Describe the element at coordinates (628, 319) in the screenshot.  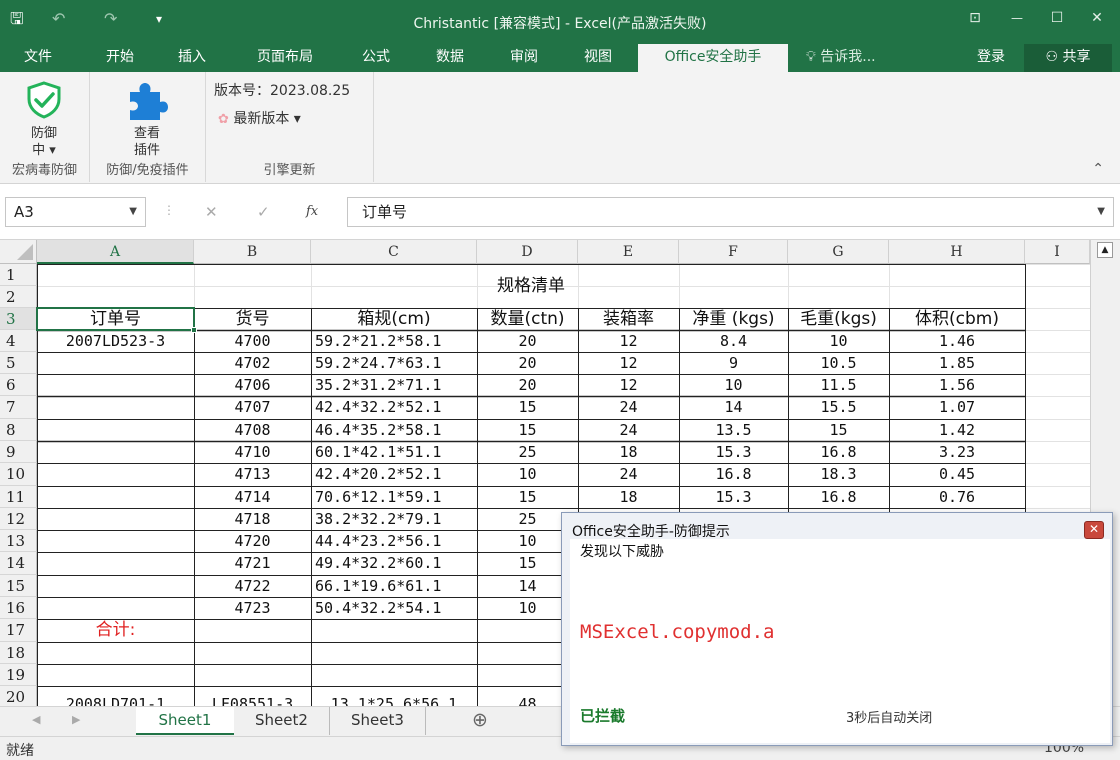
I see `header-cell: 装箱率` at that location.